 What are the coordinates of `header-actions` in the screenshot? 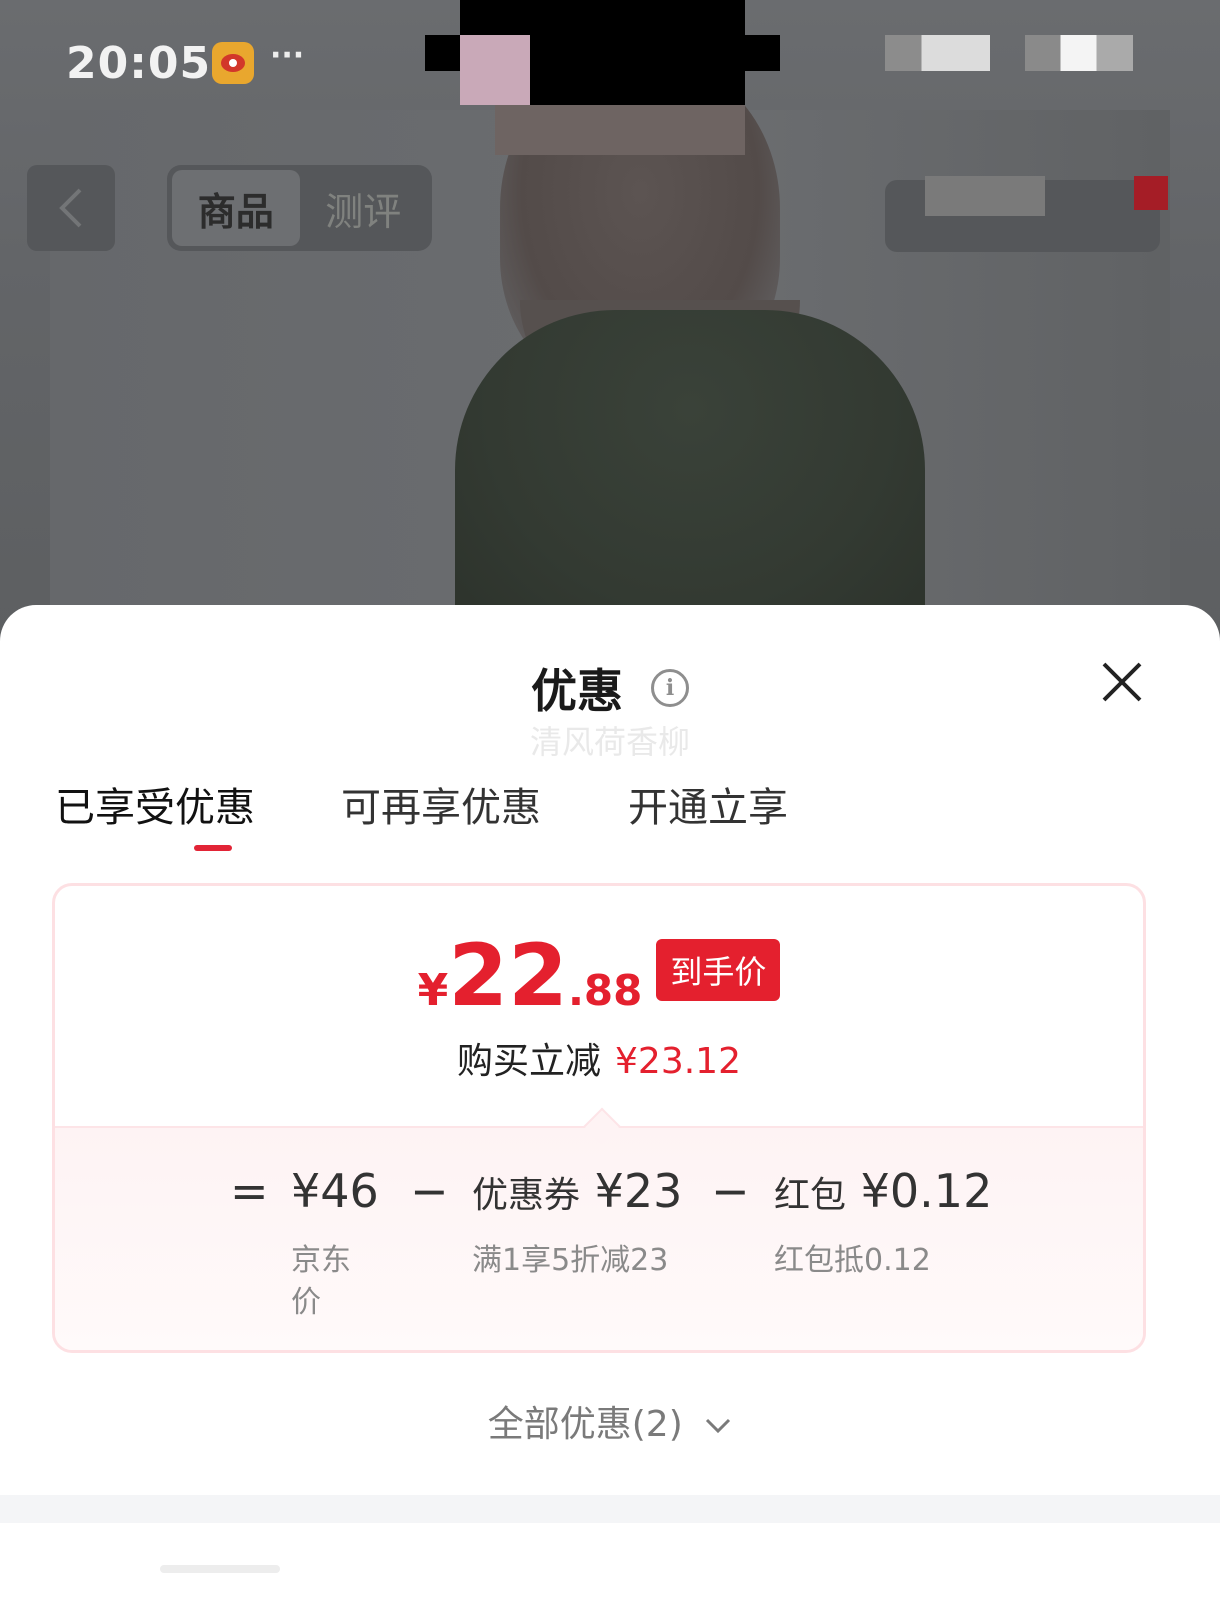 It's located at (1026, 214).